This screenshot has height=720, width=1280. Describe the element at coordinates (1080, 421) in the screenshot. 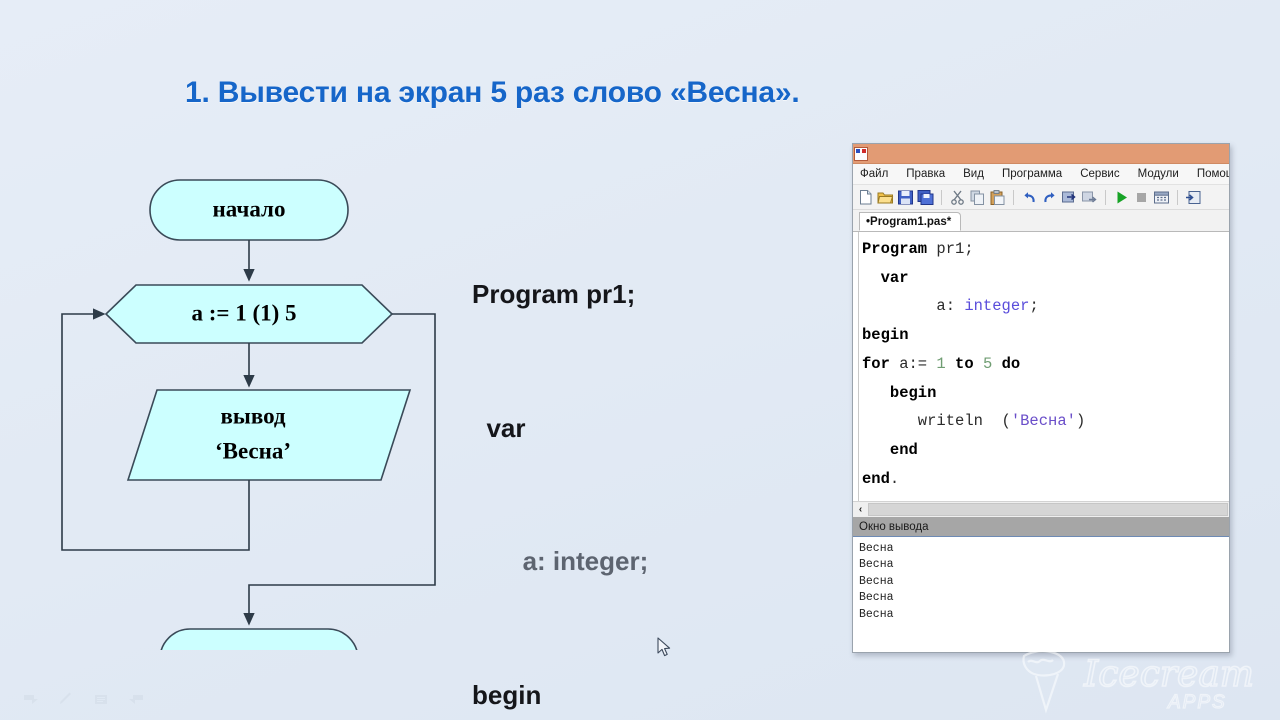

I see `code-token: )` at that location.